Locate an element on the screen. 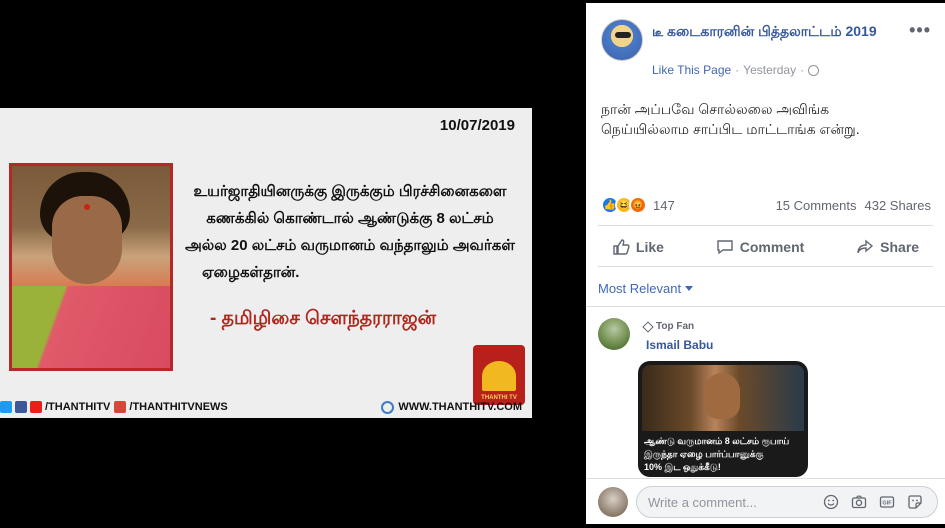 This screenshot has height=528, width=945. quote-line: ஏழைகள்தான். is located at coordinates (251, 272).